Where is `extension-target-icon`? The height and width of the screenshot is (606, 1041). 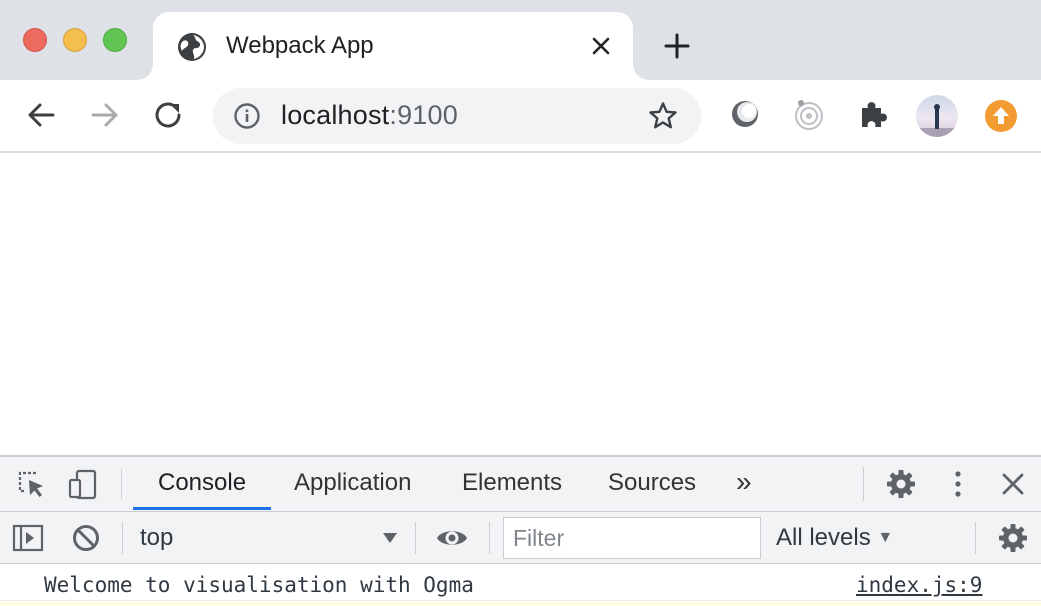
extension-target-icon is located at coordinates (809, 114).